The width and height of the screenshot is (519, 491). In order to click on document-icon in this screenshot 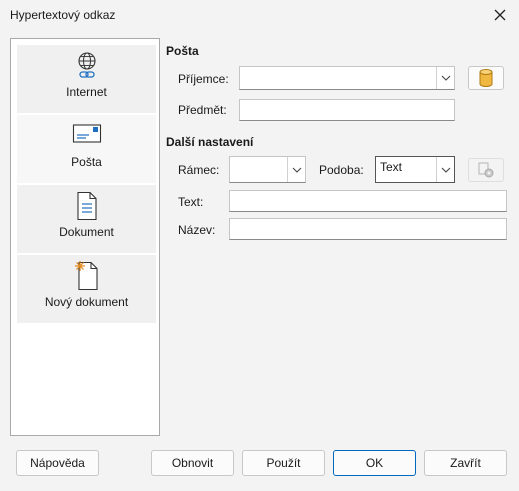, I will do `click(86, 206)`.